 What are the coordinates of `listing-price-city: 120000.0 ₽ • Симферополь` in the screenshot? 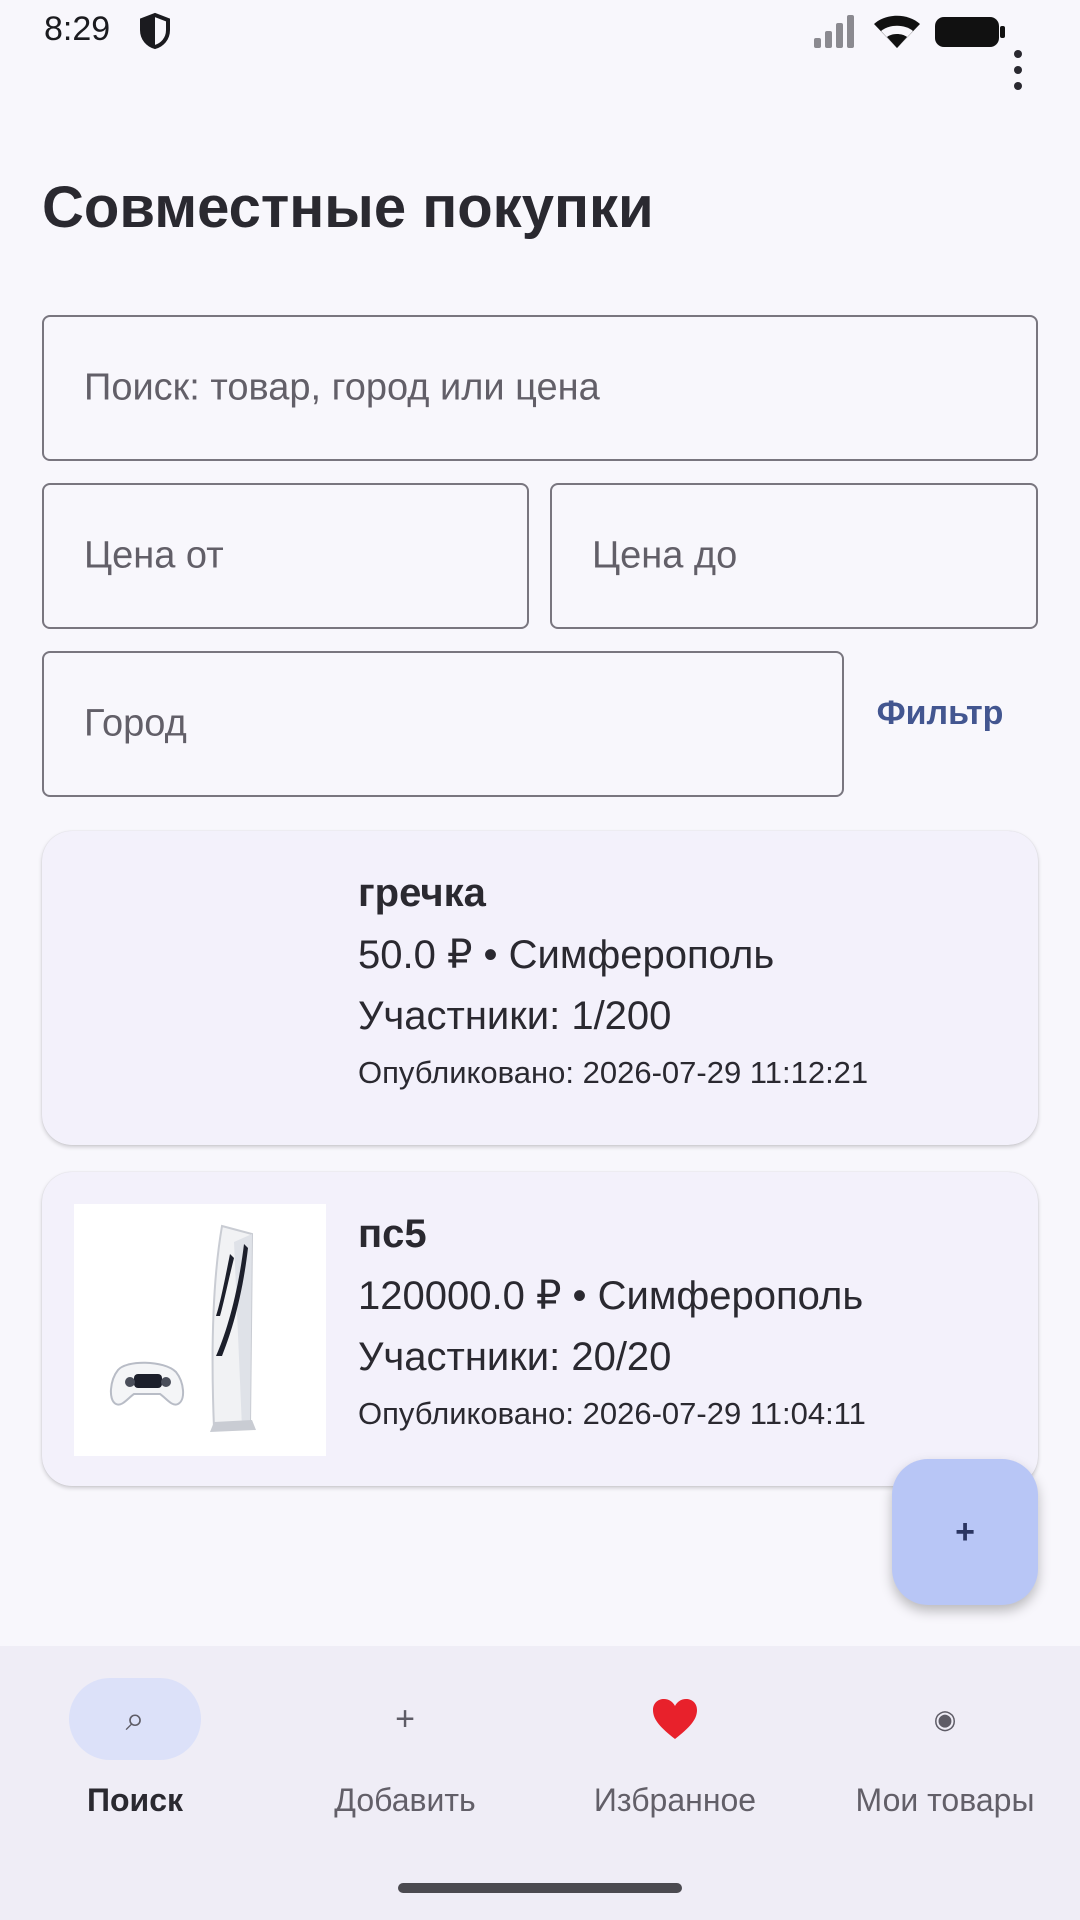 It's located at (611, 1296).